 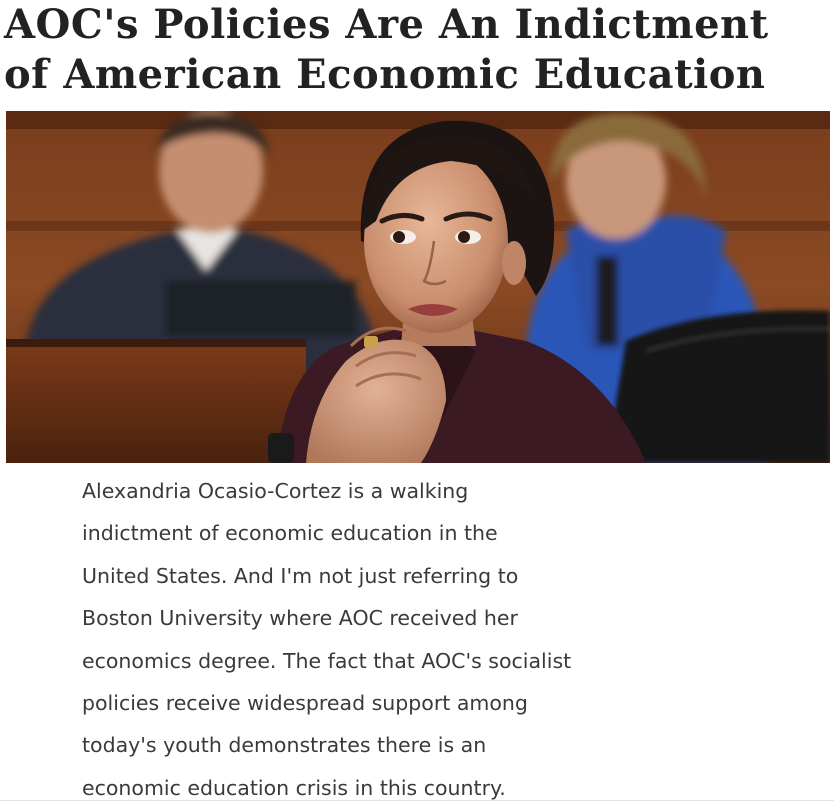 What do you see at coordinates (284, 745) in the screenshot?
I see `body-line: today's youth demonstrates there is an` at bounding box center [284, 745].